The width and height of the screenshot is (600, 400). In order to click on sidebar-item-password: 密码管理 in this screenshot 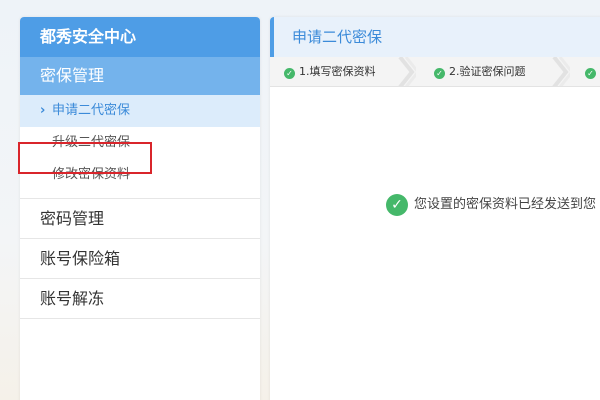, I will do `click(140, 219)`.